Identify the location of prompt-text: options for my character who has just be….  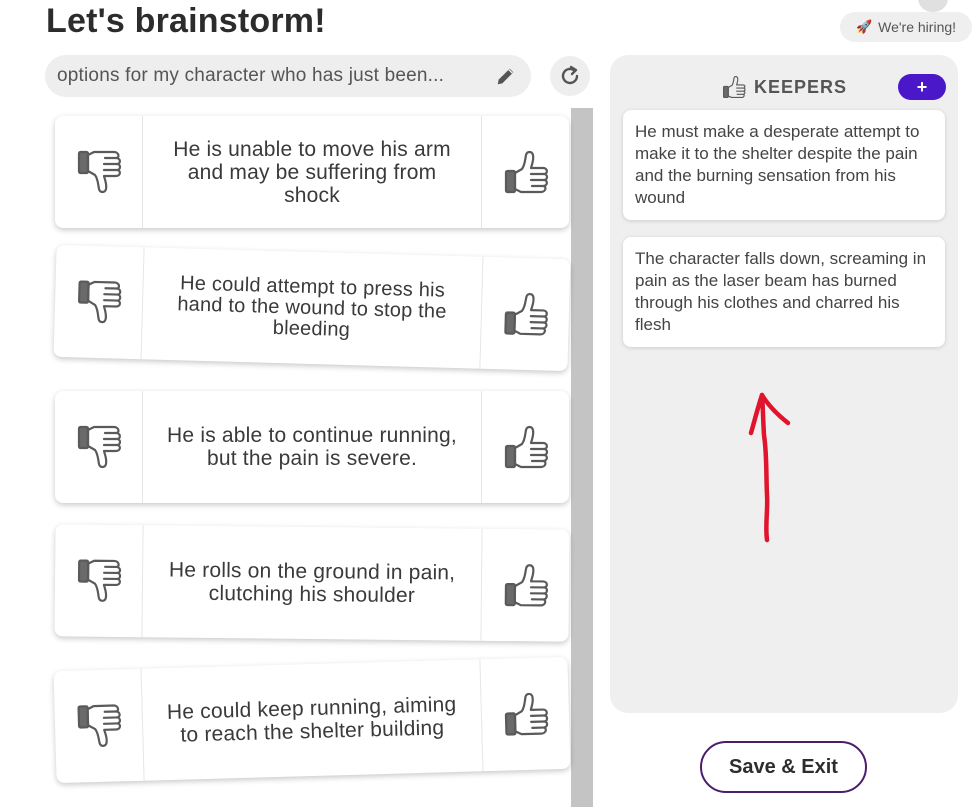
(251, 75).